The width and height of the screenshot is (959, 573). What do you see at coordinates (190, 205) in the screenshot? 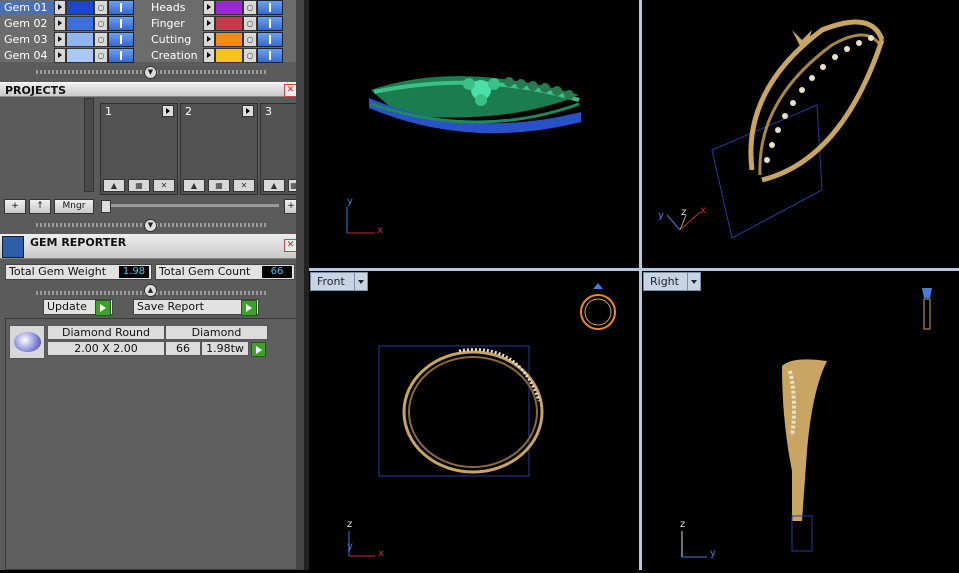
I see `zoom-slider` at bounding box center [190, 205].